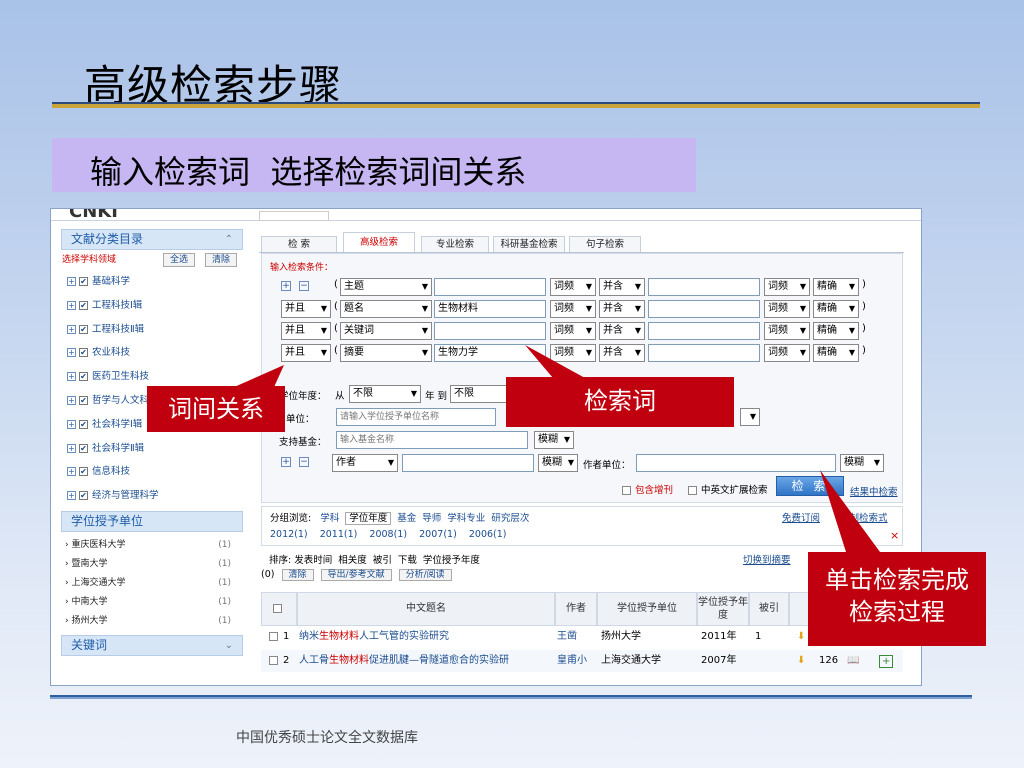 This screenshot has height=768, width=1024. What do you see at coordinates (850, 511) in the screenshot?
I see `complete-arrow` at bounding box center [850, 511].